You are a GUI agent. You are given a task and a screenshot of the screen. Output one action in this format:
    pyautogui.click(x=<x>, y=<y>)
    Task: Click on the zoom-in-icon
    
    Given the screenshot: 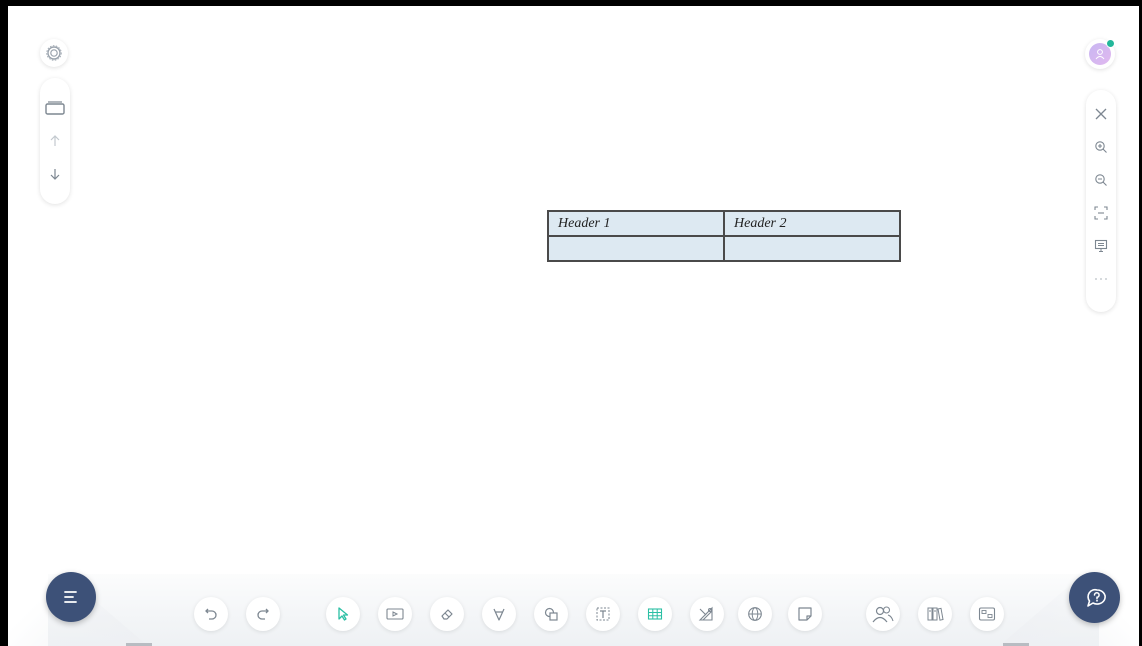 What is the action you would take?
    pyautogui.click(x=1101, y=147)
    